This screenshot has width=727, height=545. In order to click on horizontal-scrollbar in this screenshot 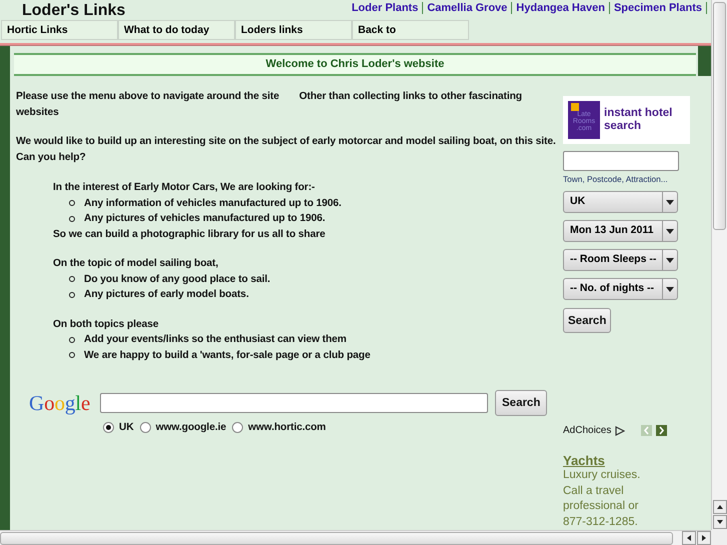, I will do `click(355, 537)`.